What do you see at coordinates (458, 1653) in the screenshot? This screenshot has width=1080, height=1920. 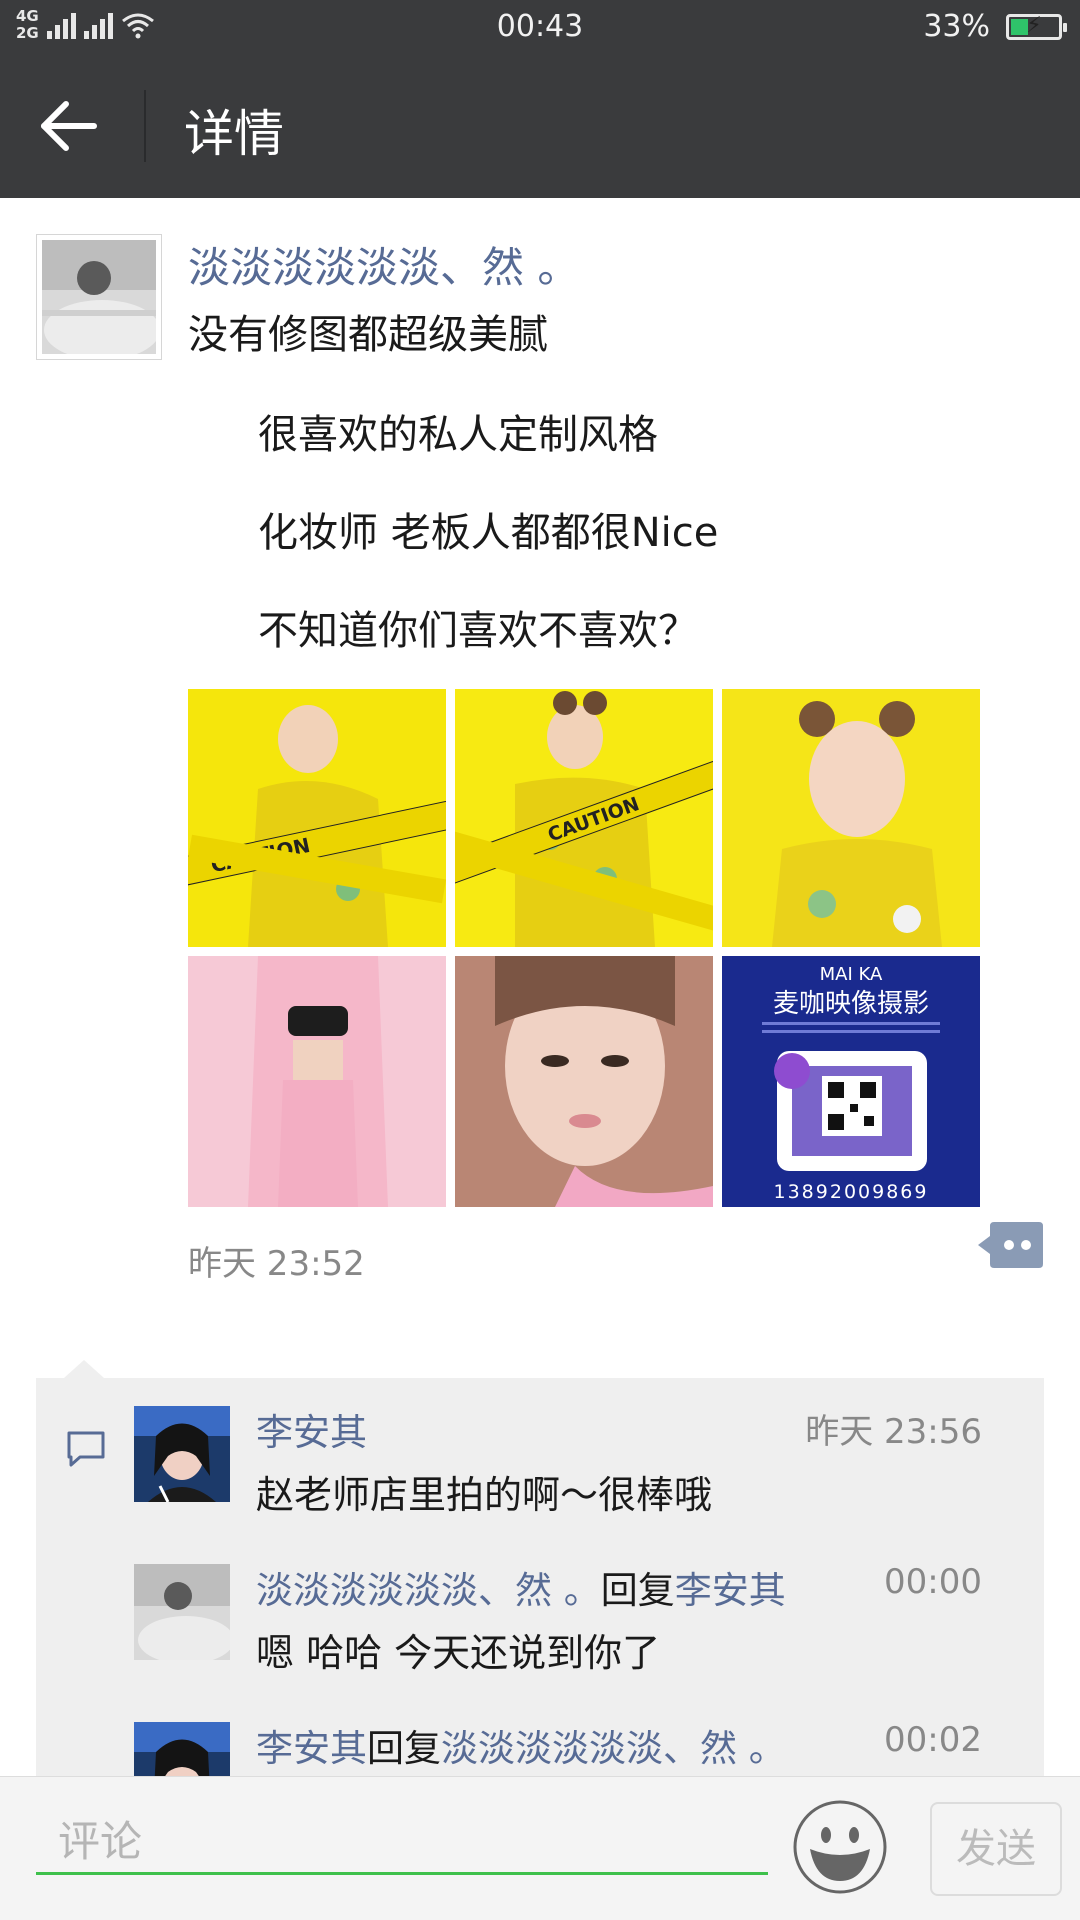 I see `comment-text: 嗯 哈哈 今天还说到你了` at bounding box center [458, 1653].